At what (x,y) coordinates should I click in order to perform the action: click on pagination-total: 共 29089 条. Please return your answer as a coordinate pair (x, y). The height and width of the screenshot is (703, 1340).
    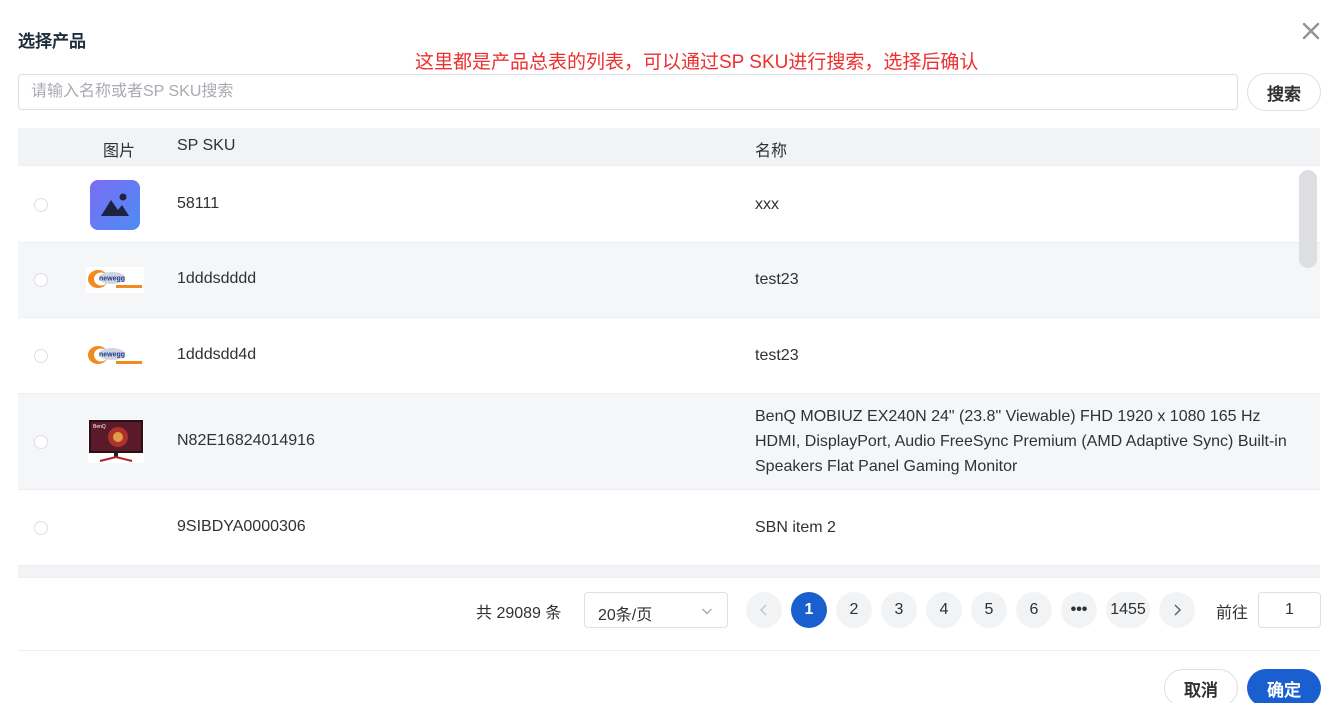
    Looking at the image, I should click on (519, 613).